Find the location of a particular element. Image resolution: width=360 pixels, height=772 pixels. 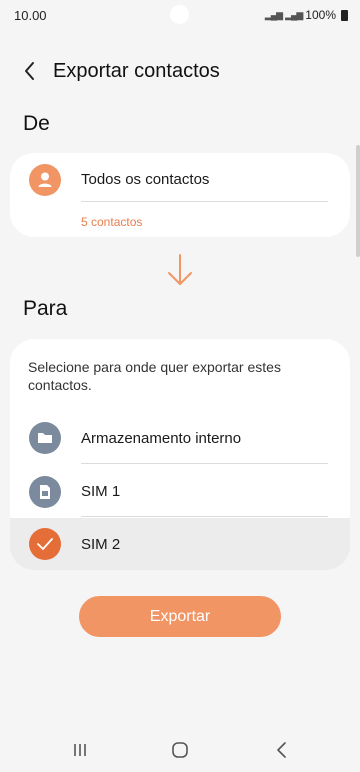

app-header: Exportar contactos is located at coordinates (180, 72).